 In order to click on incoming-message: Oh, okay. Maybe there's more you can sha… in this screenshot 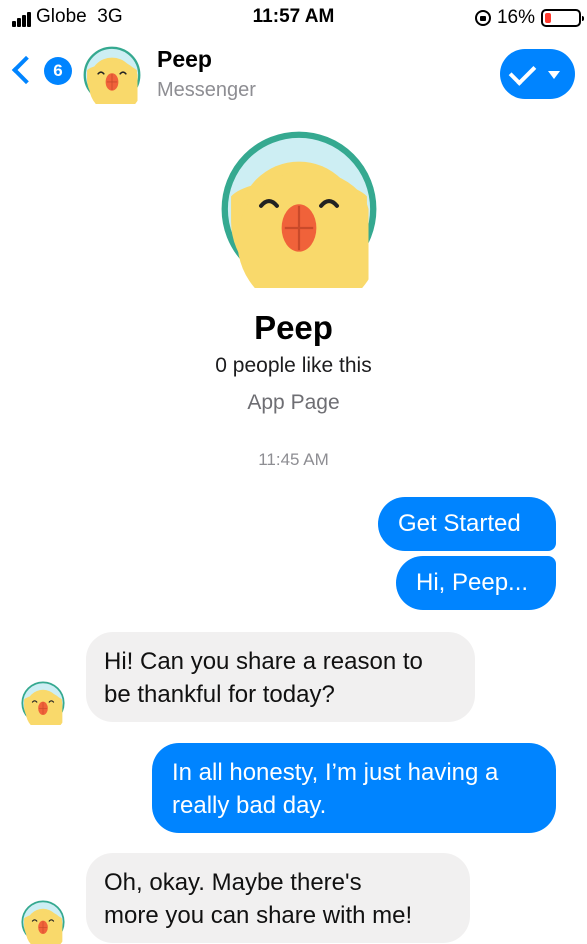, I will do `click(278, 898)`.